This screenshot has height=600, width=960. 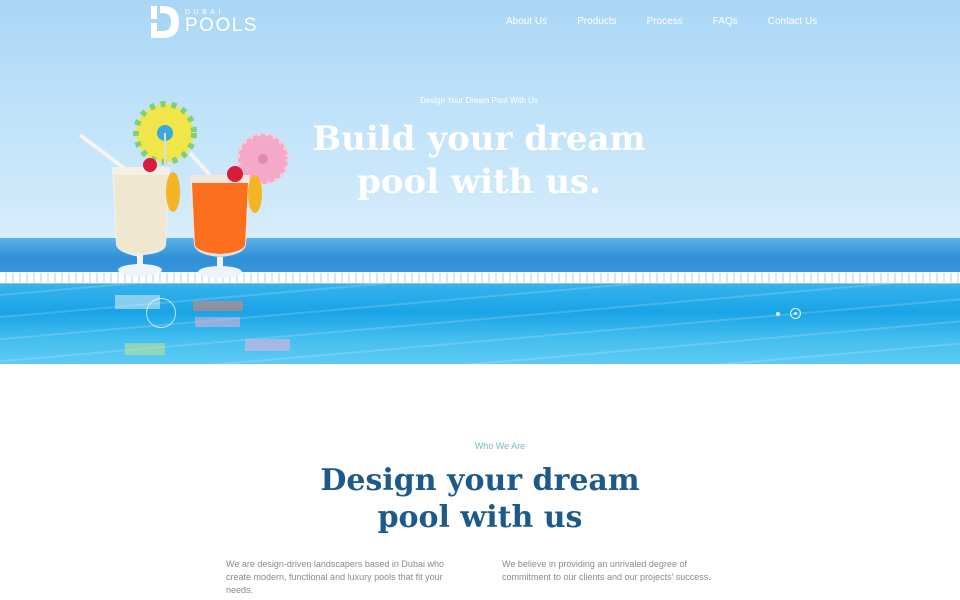 I want to click on site-logo: DUBAI POOLS, so click(x=205, y=22).